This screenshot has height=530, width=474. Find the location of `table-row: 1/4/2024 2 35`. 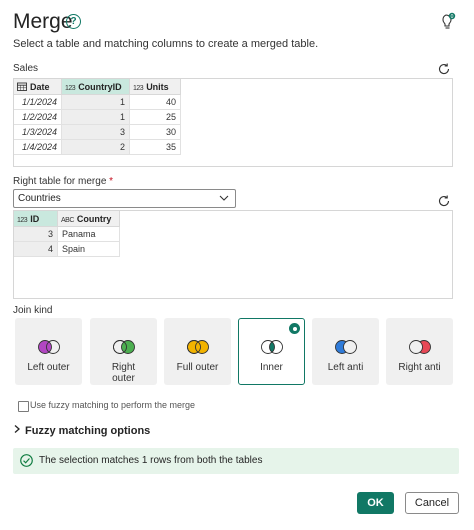

table-row: 1/4/2024 2 35 is located at coordinates (97, 147).